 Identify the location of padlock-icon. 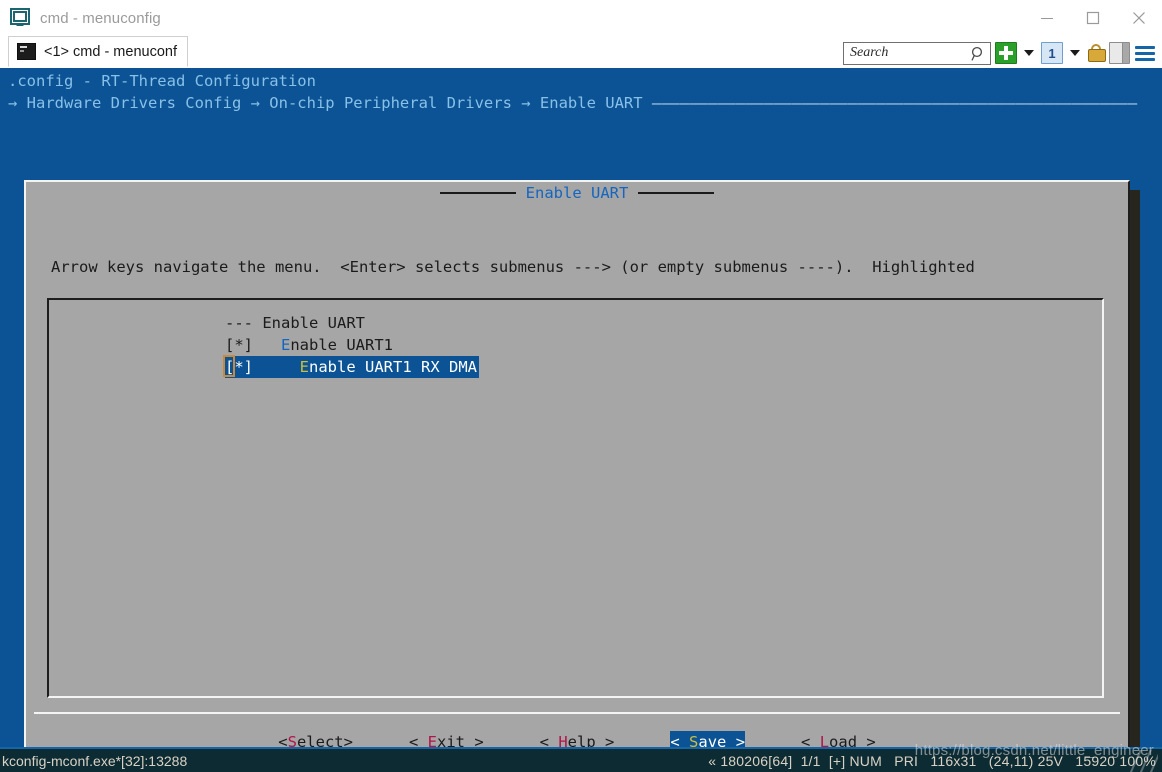
(1096, 53).